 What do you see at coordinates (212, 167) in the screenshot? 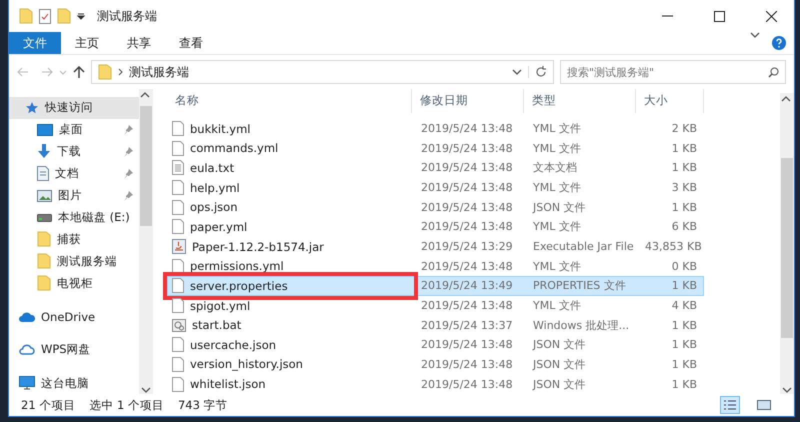
I see `file-name: eula.txt` at bounding box center [212, 167].